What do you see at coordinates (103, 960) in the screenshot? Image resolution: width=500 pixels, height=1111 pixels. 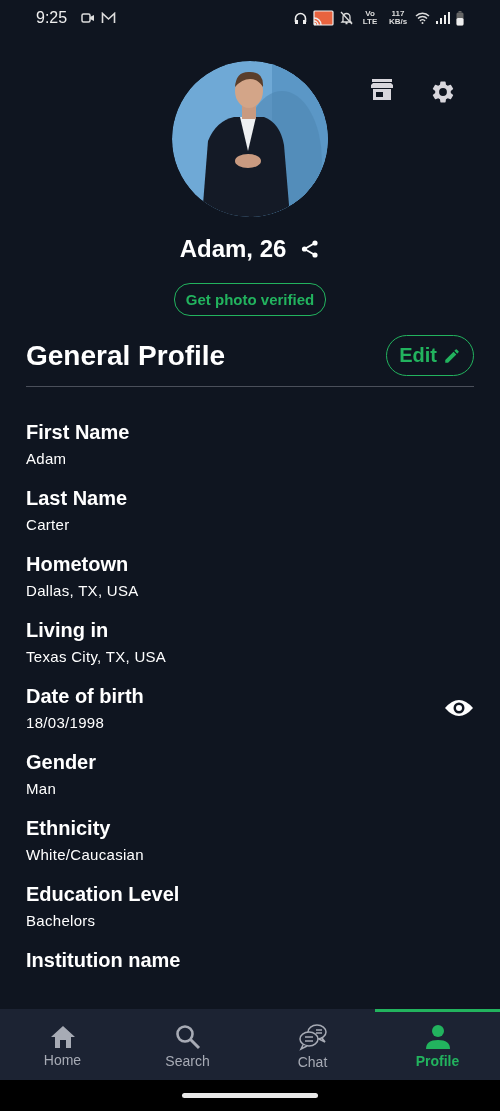 I see `field-label: Institution name` at bounding box center [103, 960].